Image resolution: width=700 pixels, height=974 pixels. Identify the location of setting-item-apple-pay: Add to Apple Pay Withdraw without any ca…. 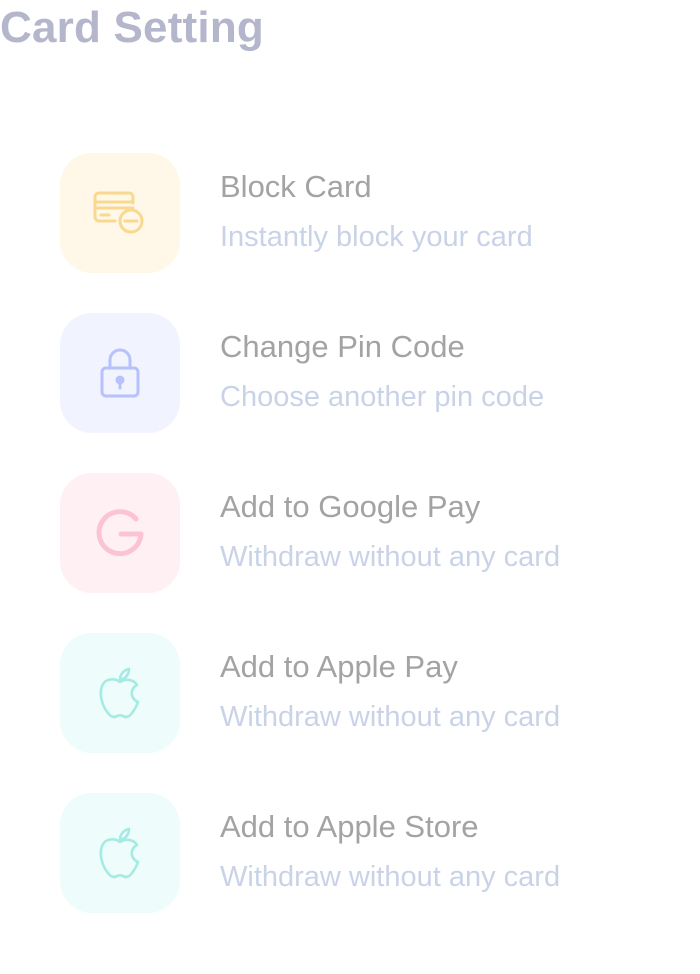
(375, 693).